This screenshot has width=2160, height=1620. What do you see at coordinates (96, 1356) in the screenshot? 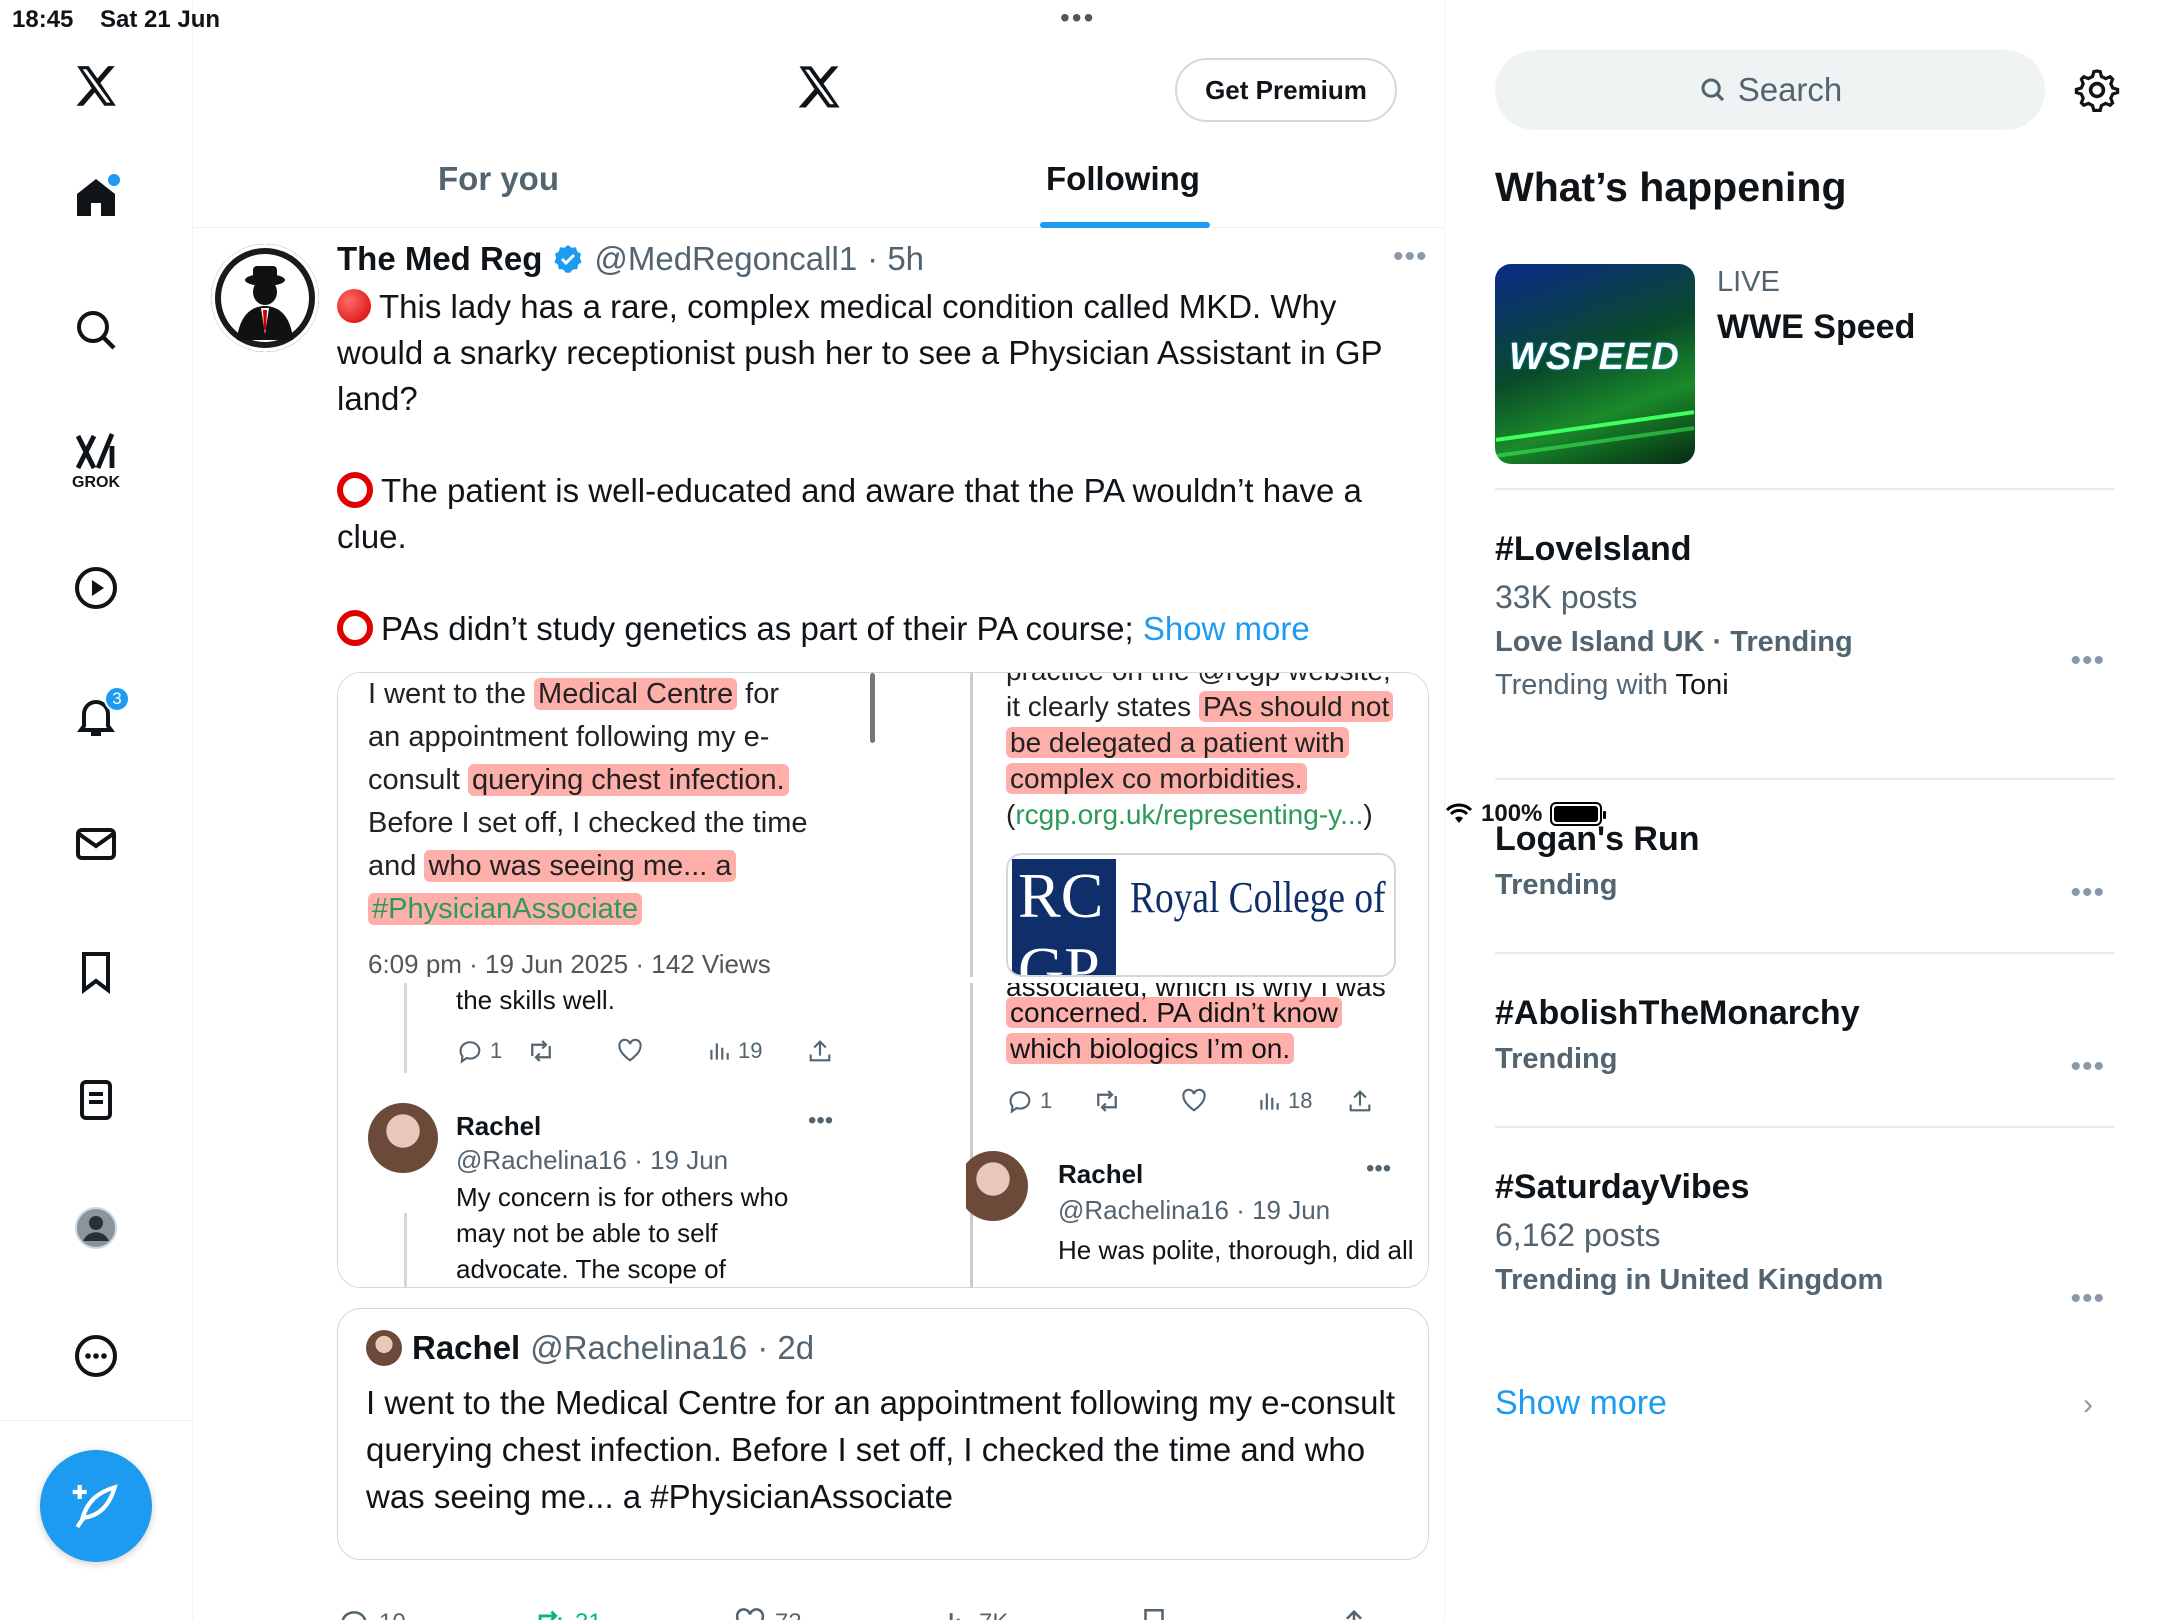
I see `more-icon` at bounding box center [96, 1356].